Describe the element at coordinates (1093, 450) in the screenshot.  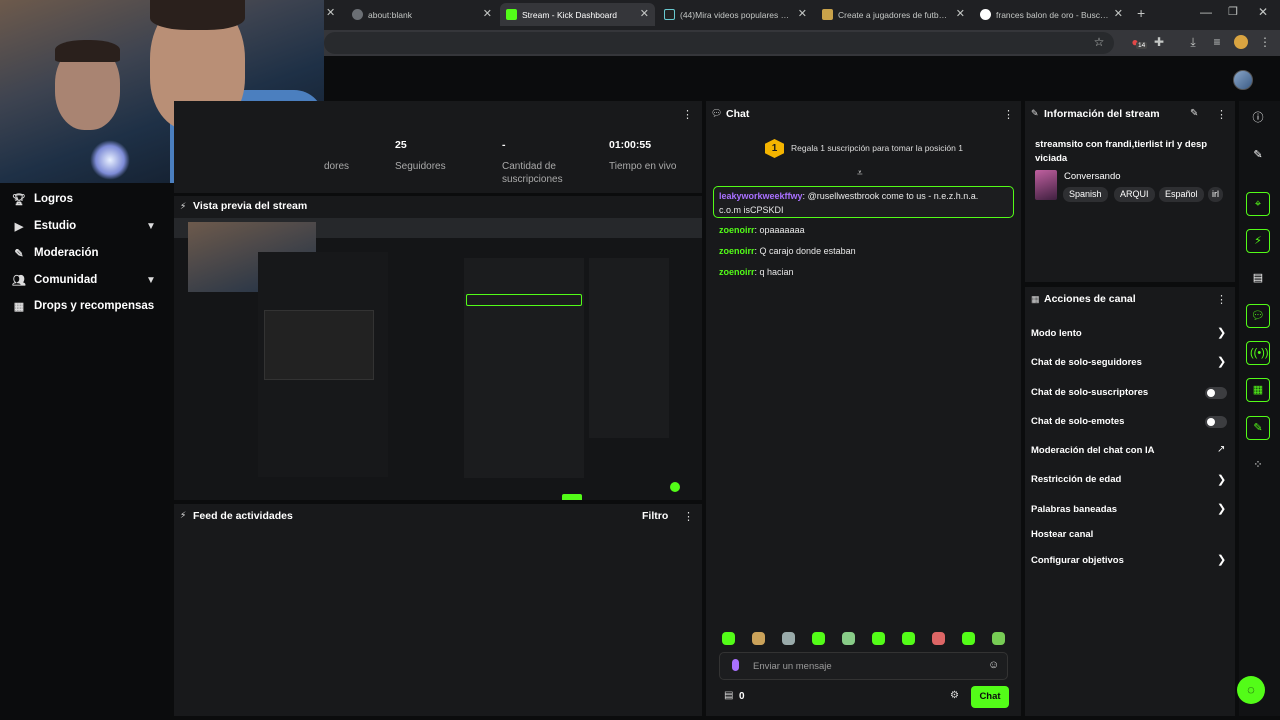
I see `action-moderacion-ia: Moderación del chat con IA` at that location.